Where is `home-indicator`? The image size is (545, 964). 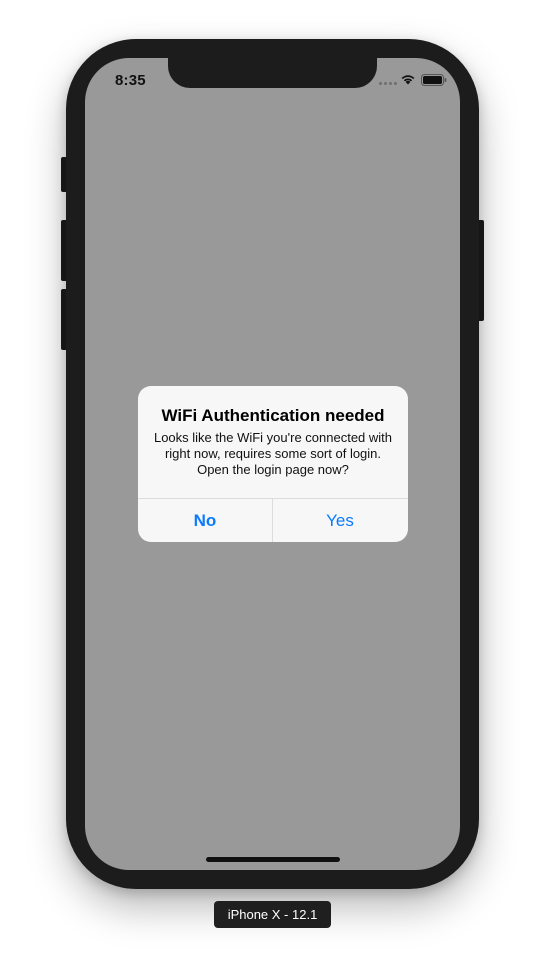 home-indicator is located at coordinates (273, 859).